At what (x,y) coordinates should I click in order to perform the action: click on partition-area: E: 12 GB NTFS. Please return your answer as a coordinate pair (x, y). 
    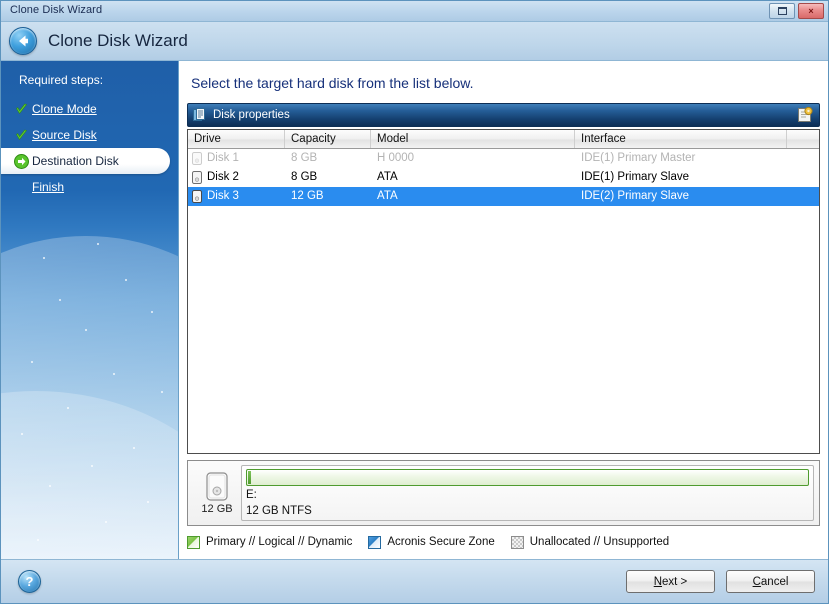
    Looking at the image, I should click on (527, 493).